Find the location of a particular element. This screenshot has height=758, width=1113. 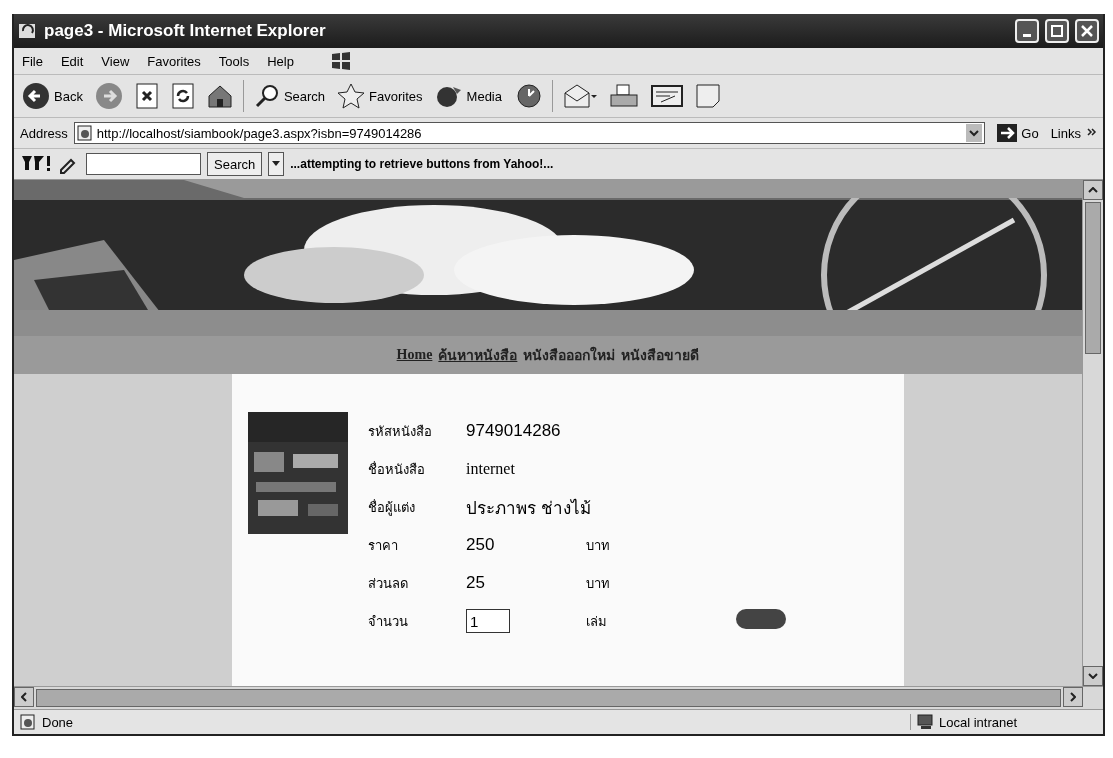

menu-item: View is located at coordinates (115, 61).